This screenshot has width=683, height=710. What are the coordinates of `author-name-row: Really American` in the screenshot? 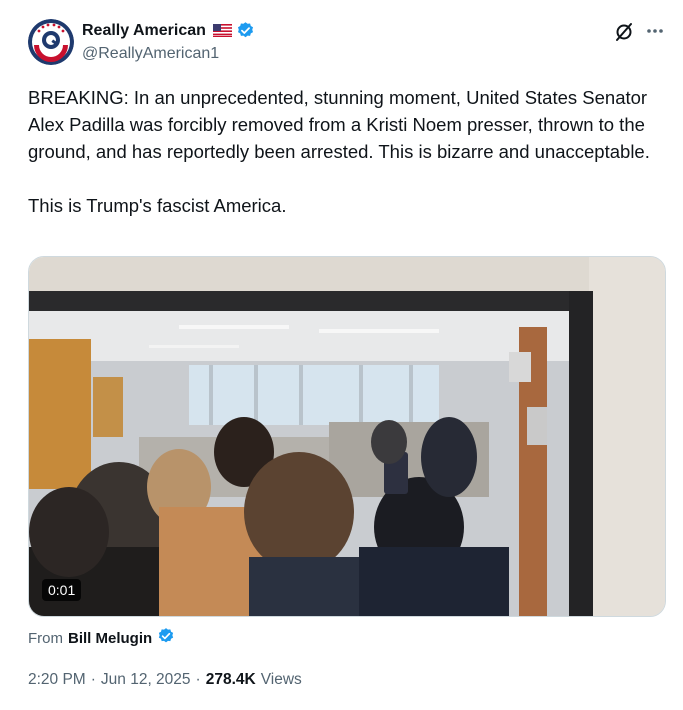 It's located at (168, 30).